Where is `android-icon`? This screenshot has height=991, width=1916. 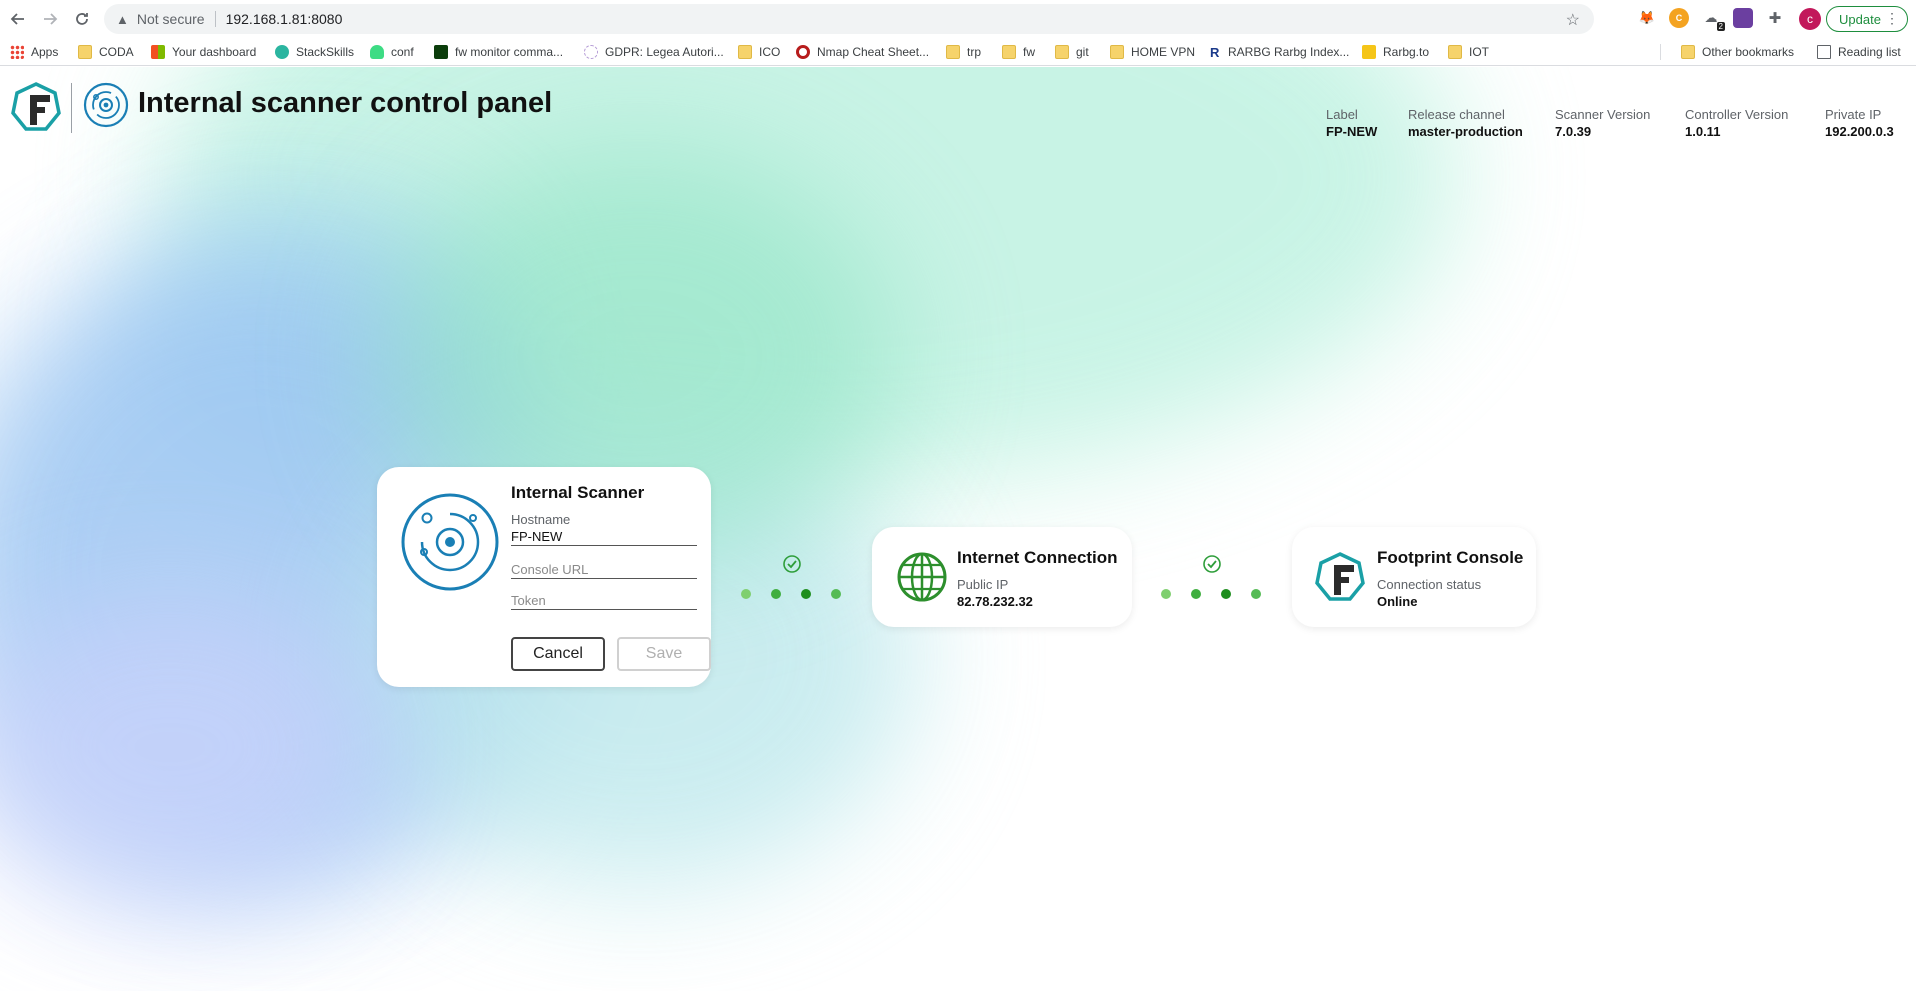
android-icon is located at coordinates (377, 52).